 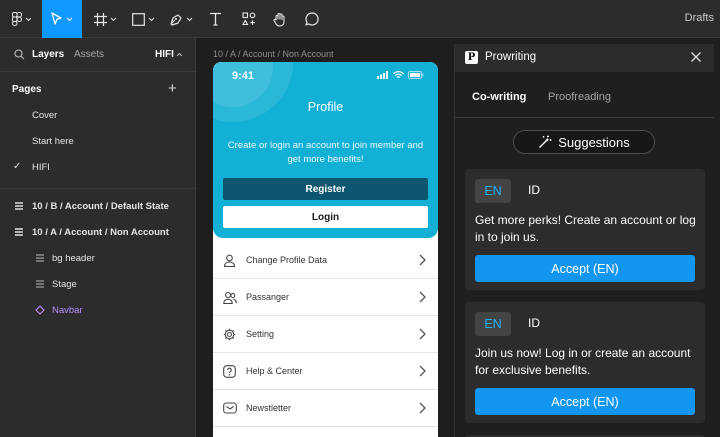 What do you see at coordinates (499, 97) in the screenshot?
I see `tab-co-writing: Co-writing` at bounding box center [499, 97].